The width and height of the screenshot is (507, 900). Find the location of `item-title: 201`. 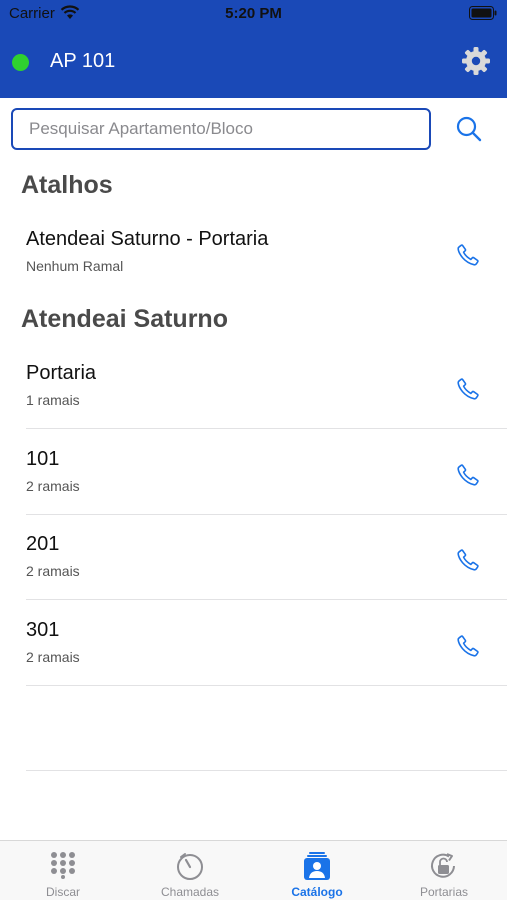

item-title: 201 is located at coordinates (43, 544).